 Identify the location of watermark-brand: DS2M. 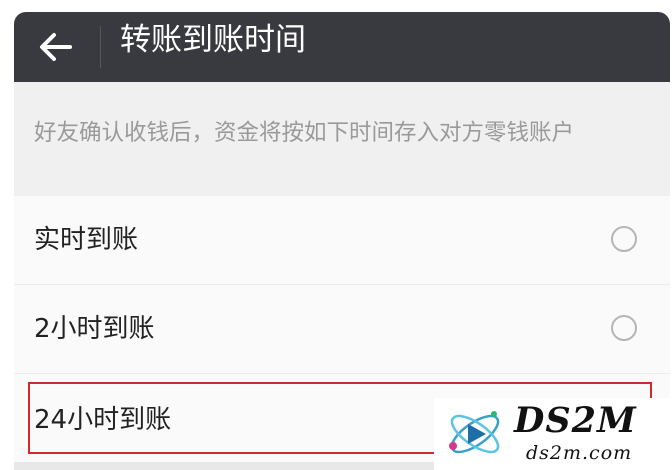
(575, 420).